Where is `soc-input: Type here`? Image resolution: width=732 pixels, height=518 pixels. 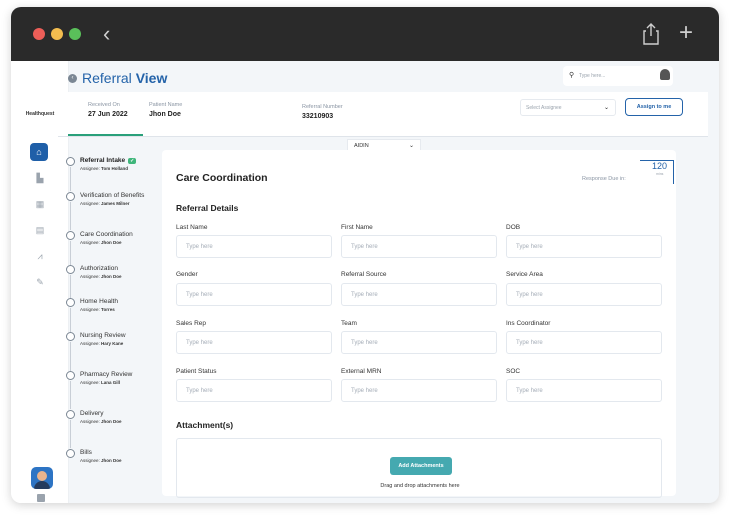
soc-input: Type here is located at coordinates (584, 390).